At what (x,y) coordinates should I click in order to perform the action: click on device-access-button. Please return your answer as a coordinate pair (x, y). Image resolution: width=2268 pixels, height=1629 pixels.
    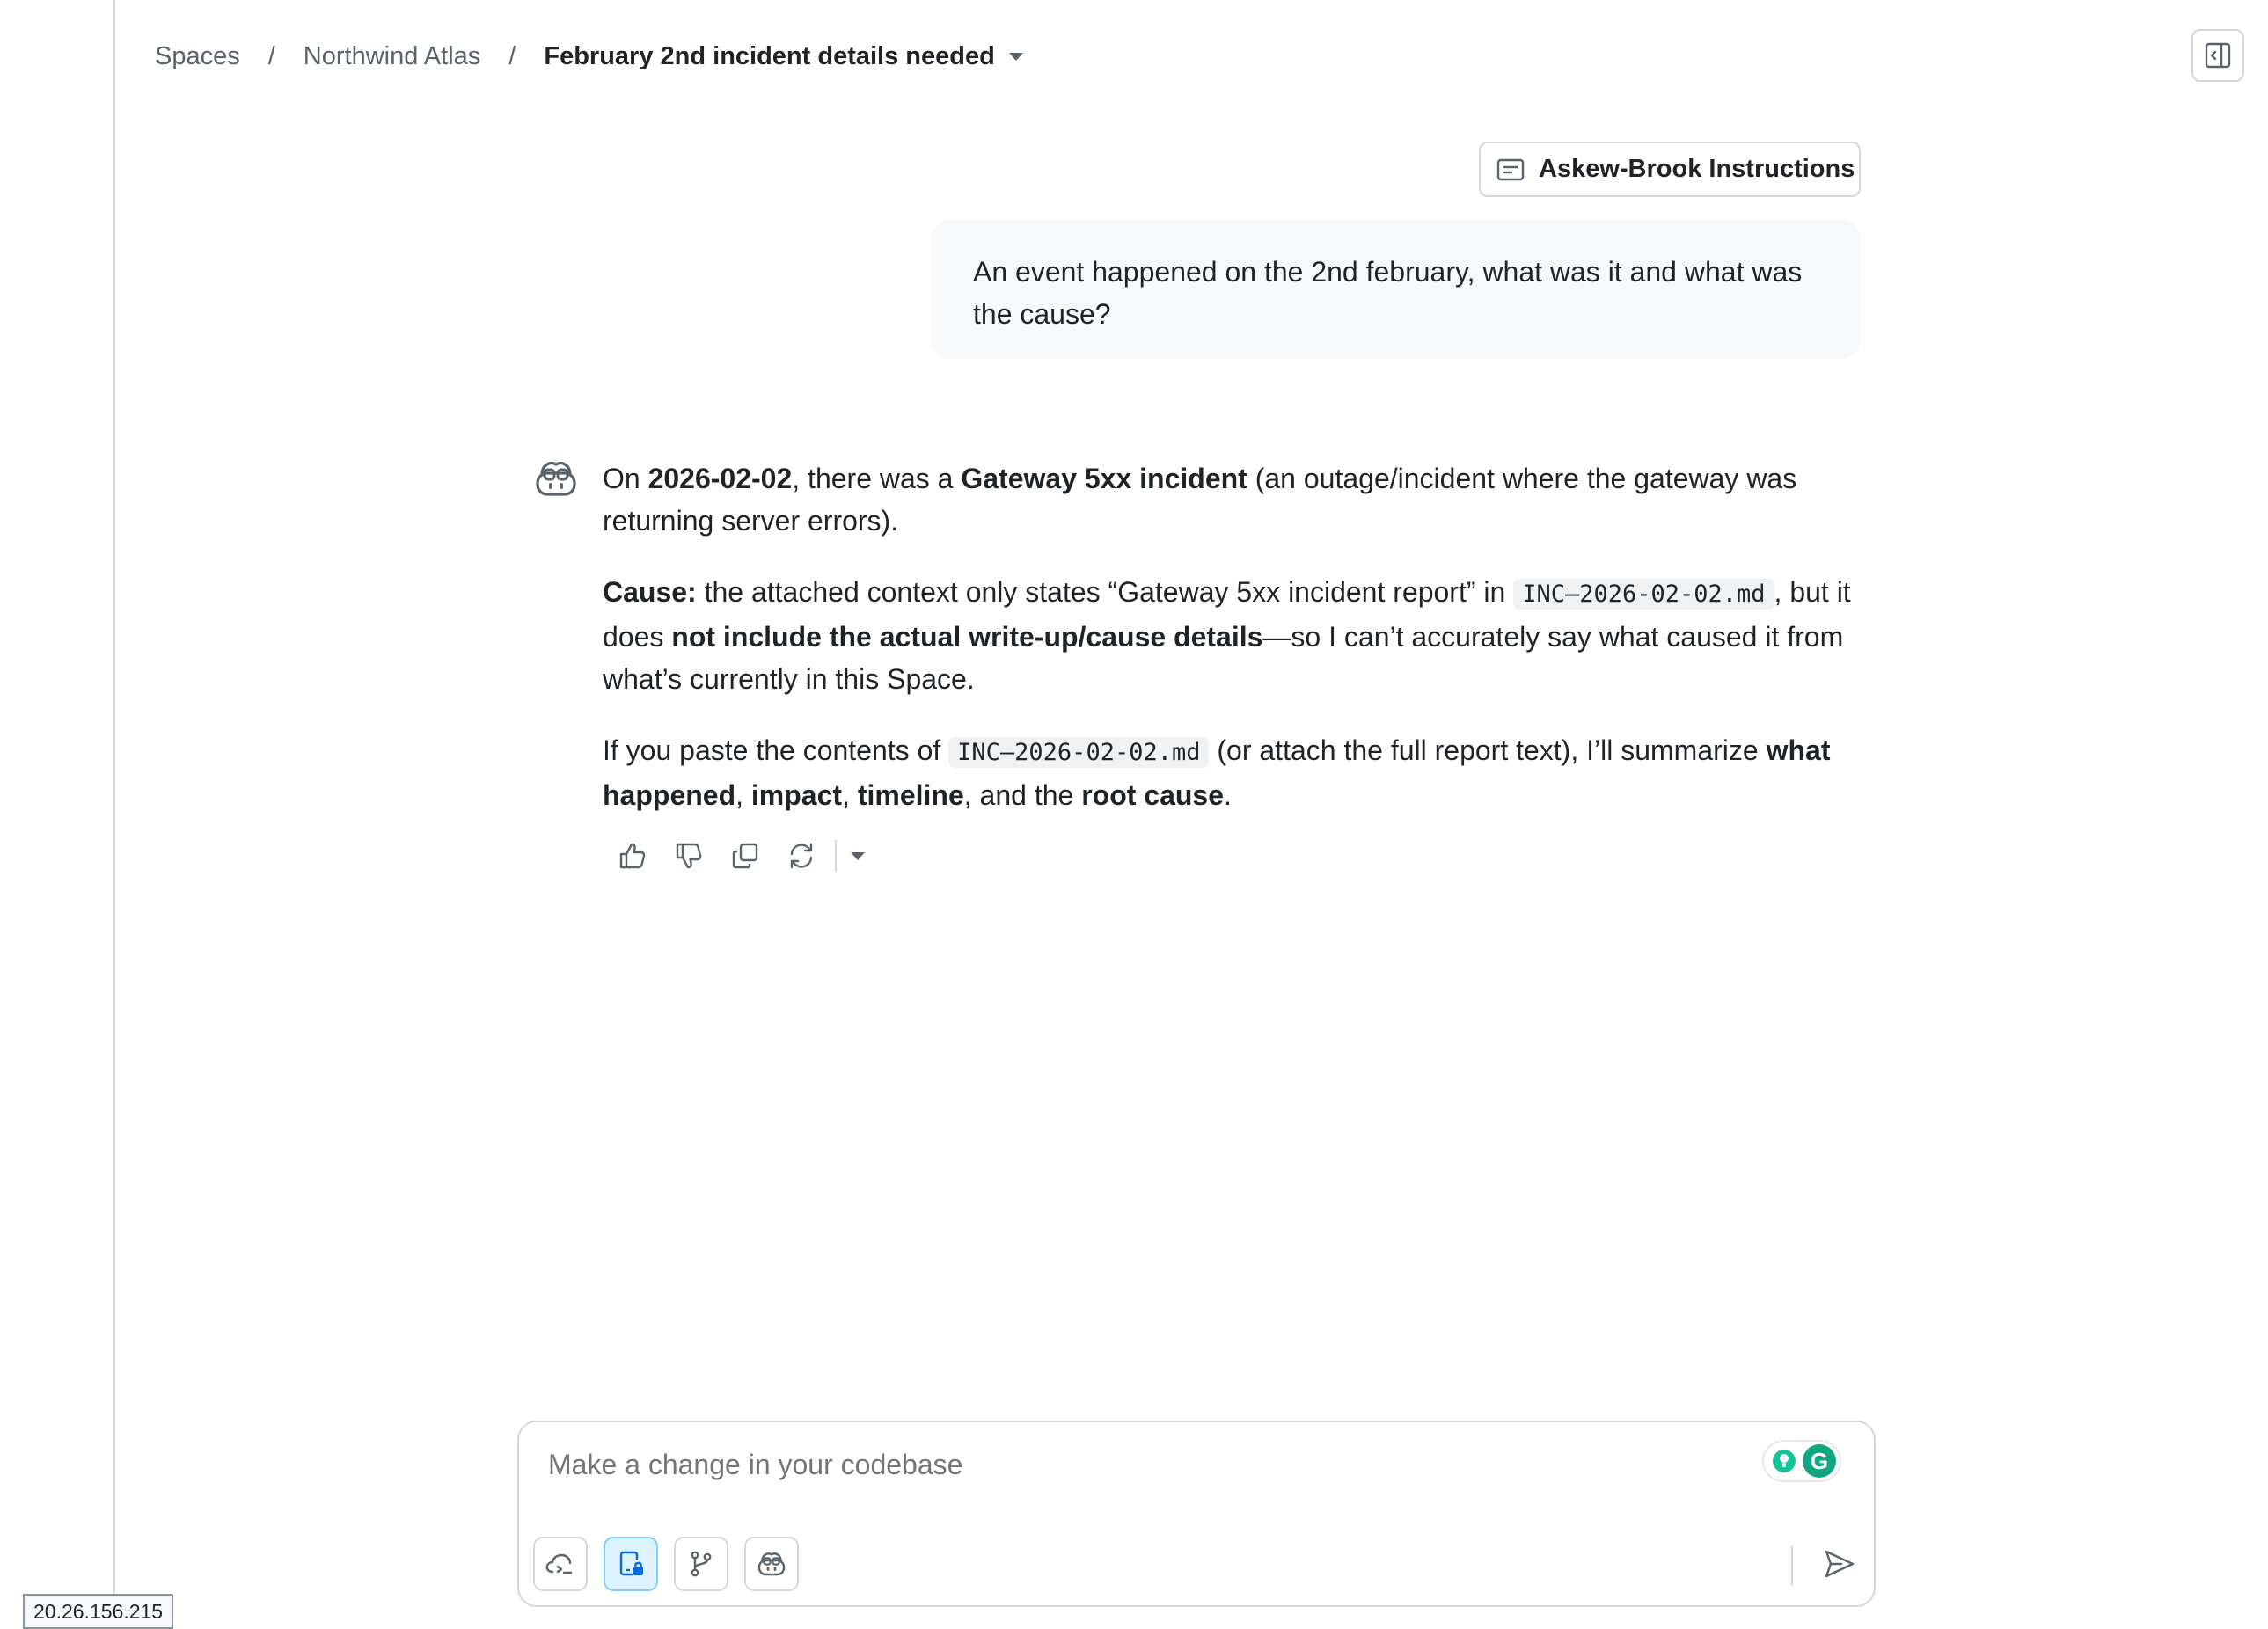
    Looking at the image, I should click on (631, 1564).